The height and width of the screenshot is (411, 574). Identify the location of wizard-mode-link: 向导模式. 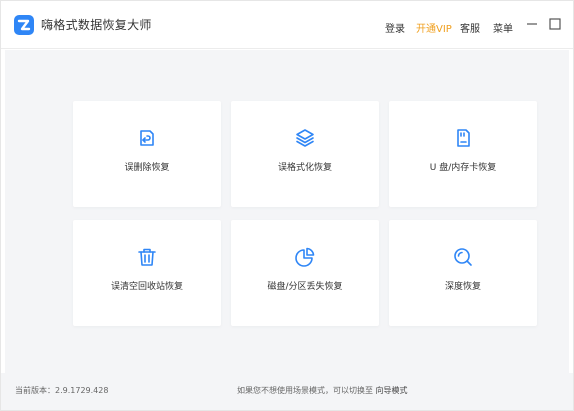
(392, 390).